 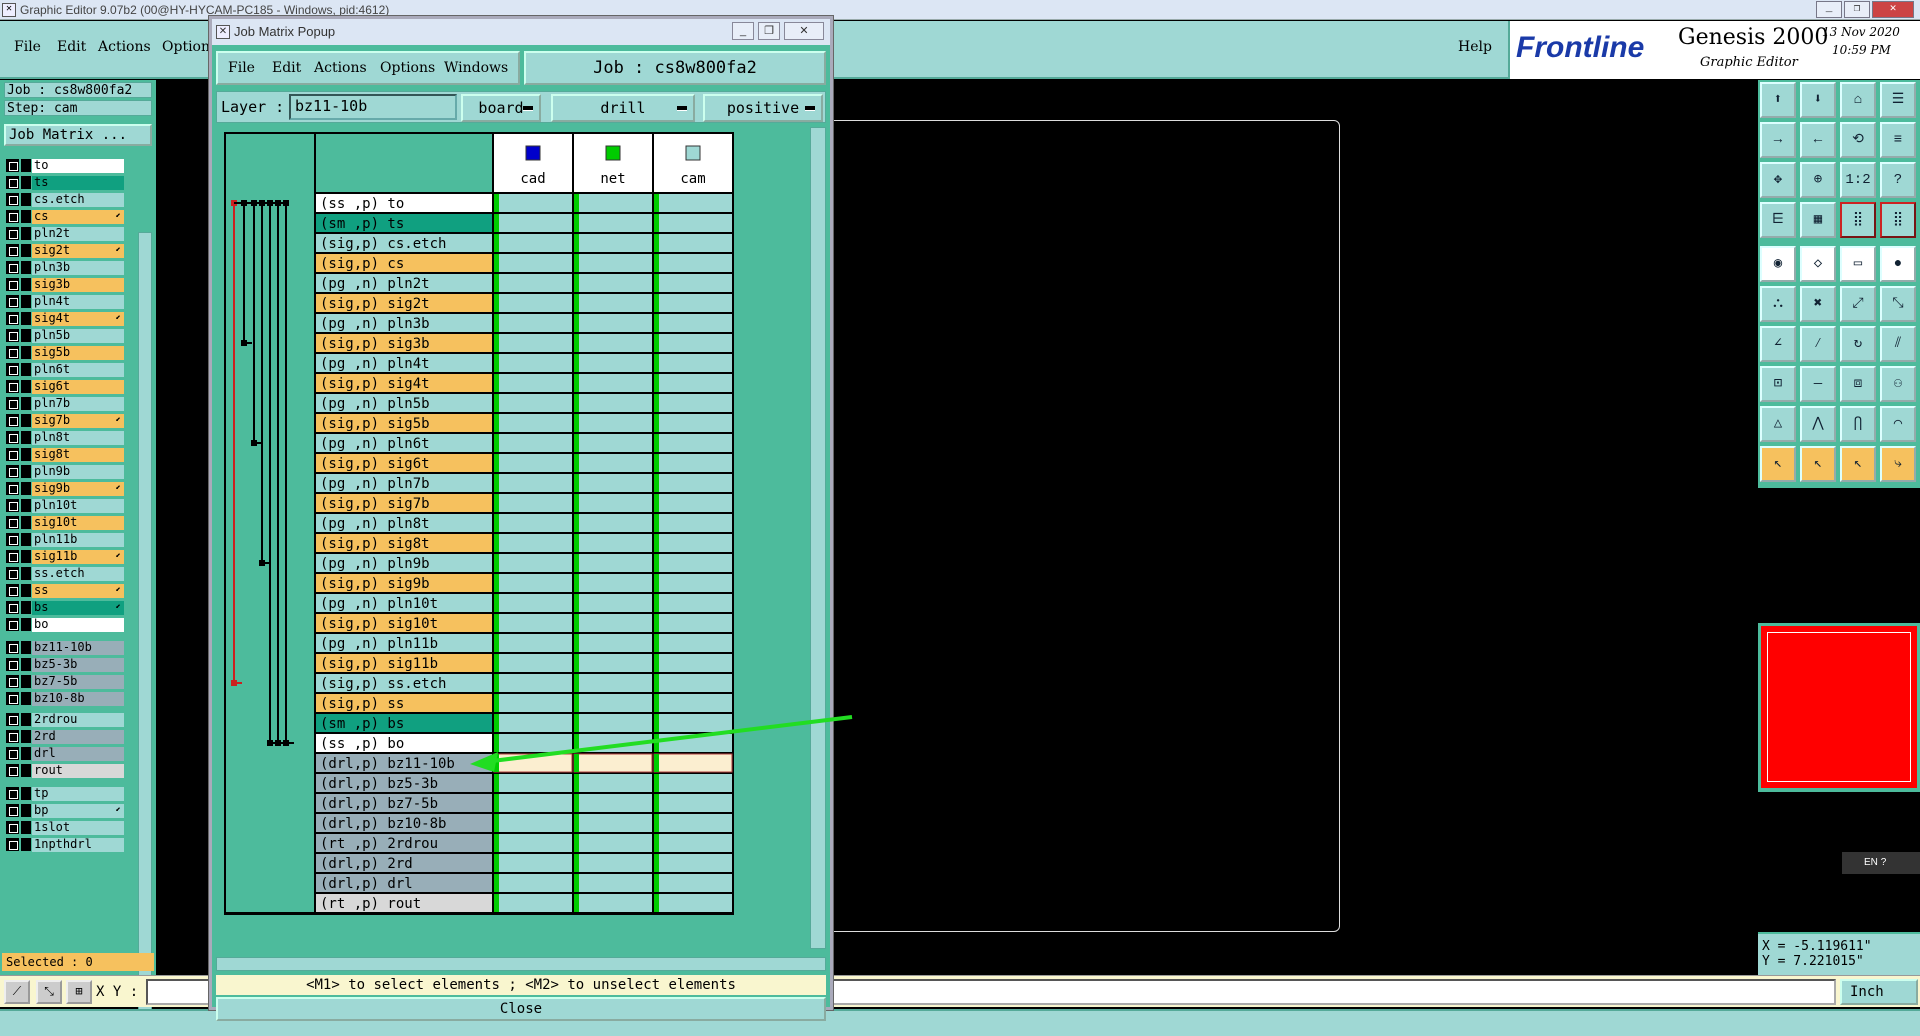 I want to click on layer-item-sig7b: sig7b ⬋, so click(x=65, y=420).